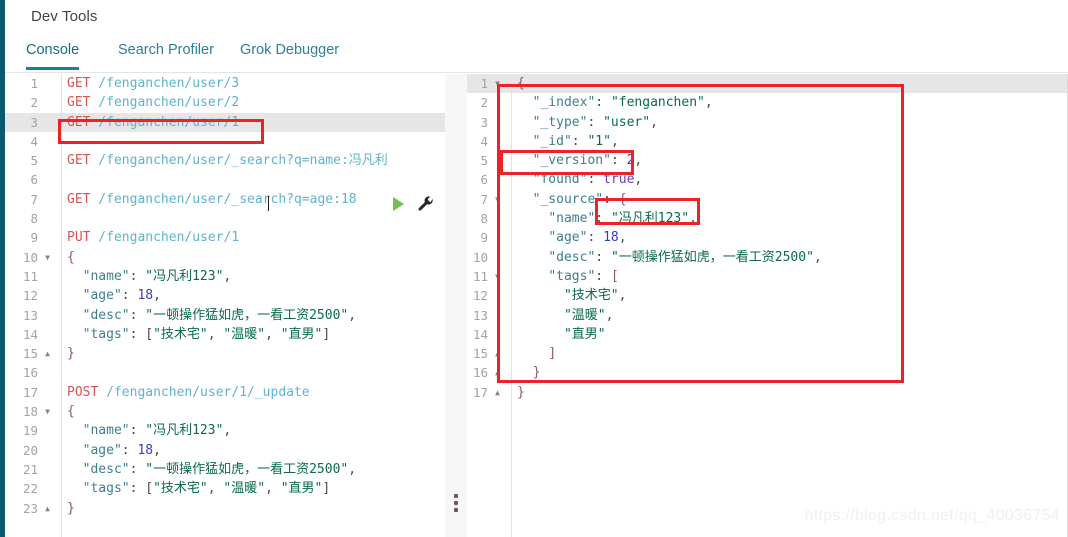  What do you see at coordinates (30, 489) in the screenshot?
I see `line-number: 22` at bounding box center [30, 489].